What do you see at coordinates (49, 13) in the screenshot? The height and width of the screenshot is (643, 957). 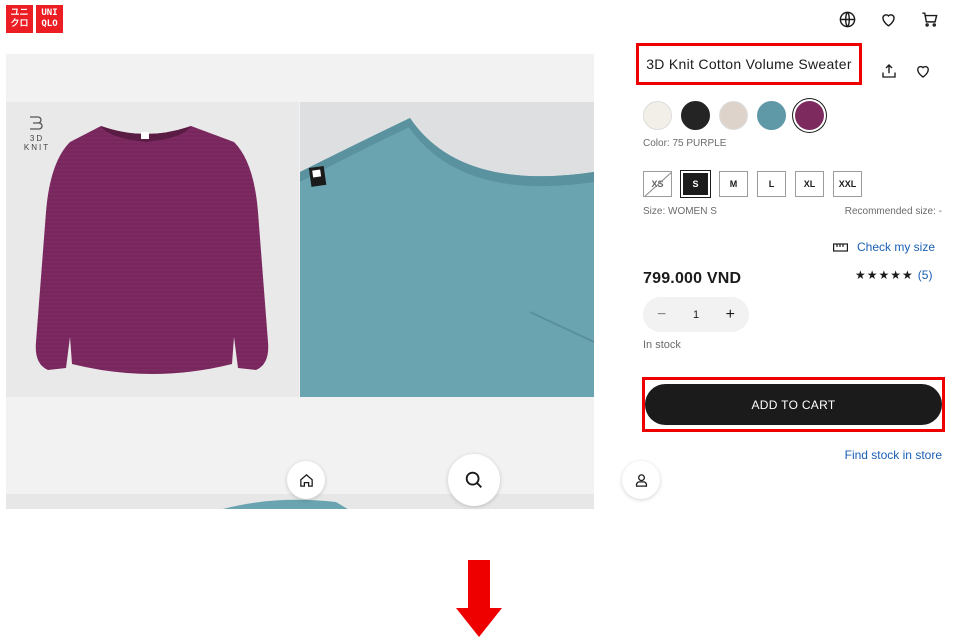 I see `logo-text-line: UNI` at bounding box center [49, 13].